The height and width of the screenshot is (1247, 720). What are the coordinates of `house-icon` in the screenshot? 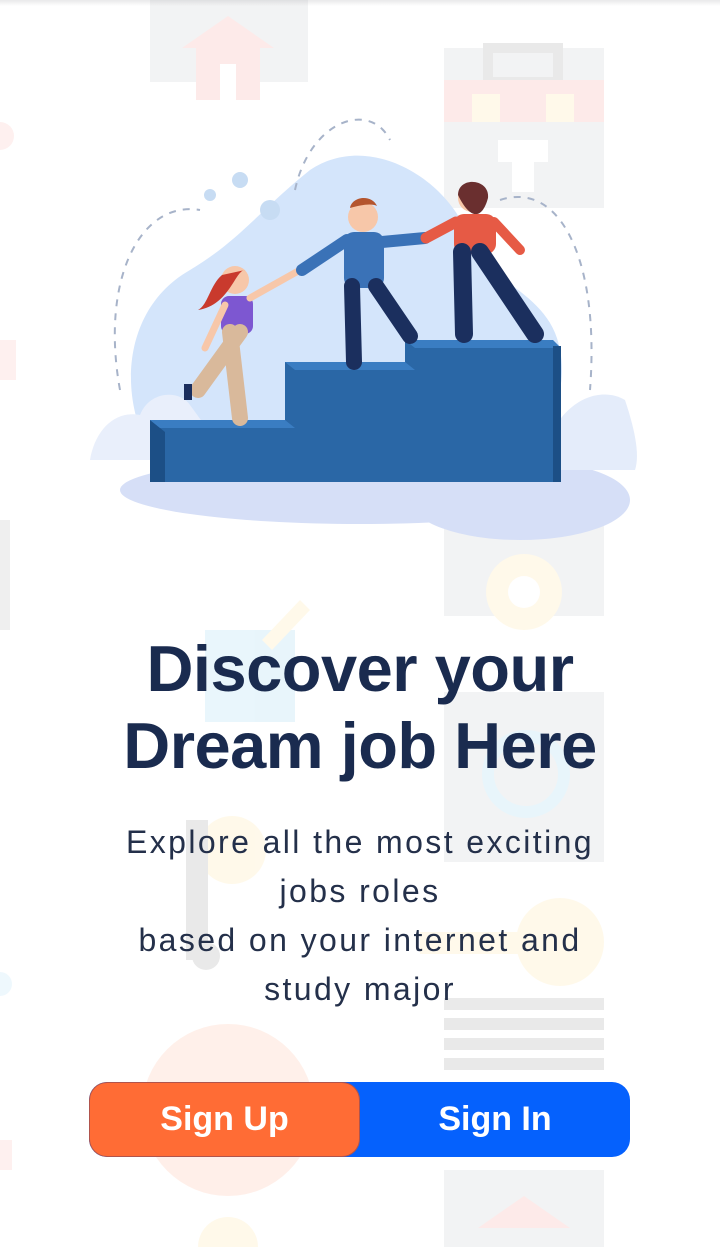 It's located at (229, 50).